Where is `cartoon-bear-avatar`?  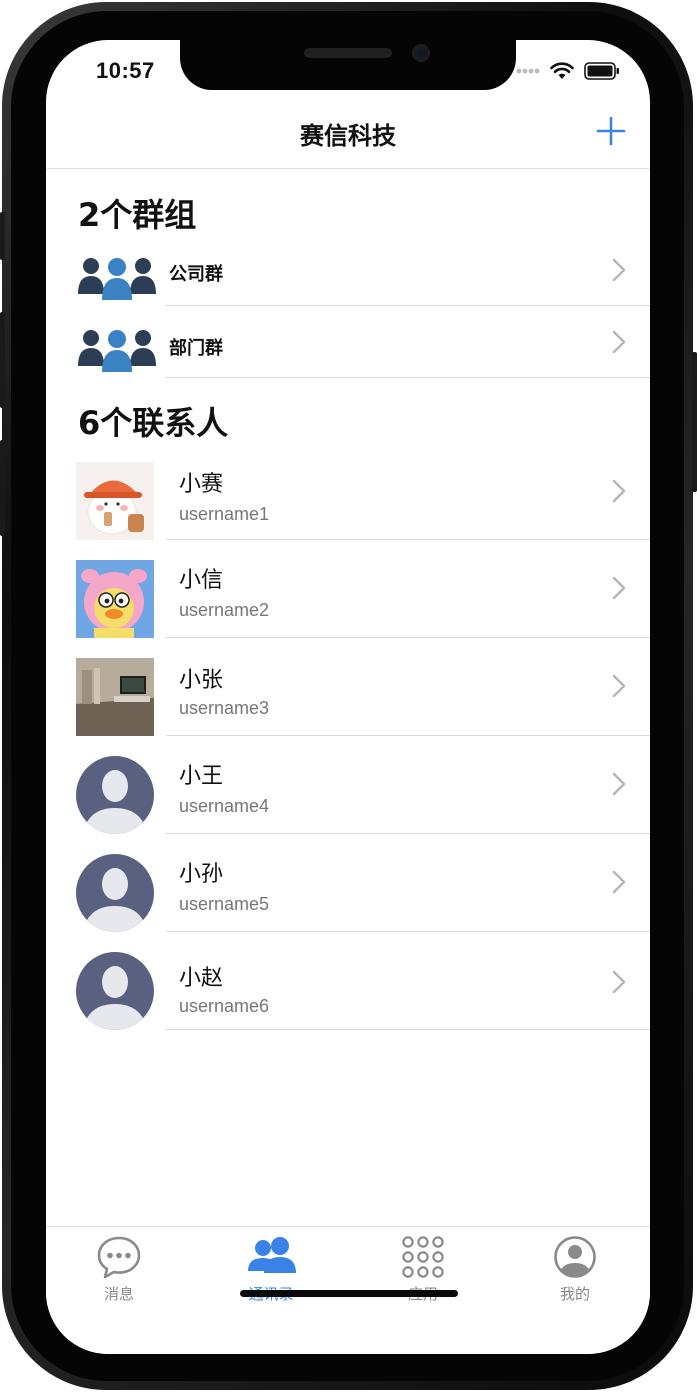
cartoon-bear-avatar is located at coordinates (115, 501).